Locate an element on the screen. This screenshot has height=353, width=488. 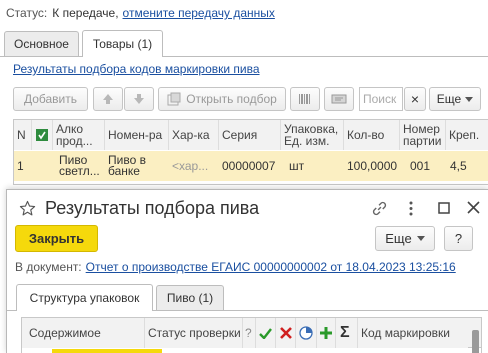
checkbox-grid-icon is located at coordinates (42, 135).